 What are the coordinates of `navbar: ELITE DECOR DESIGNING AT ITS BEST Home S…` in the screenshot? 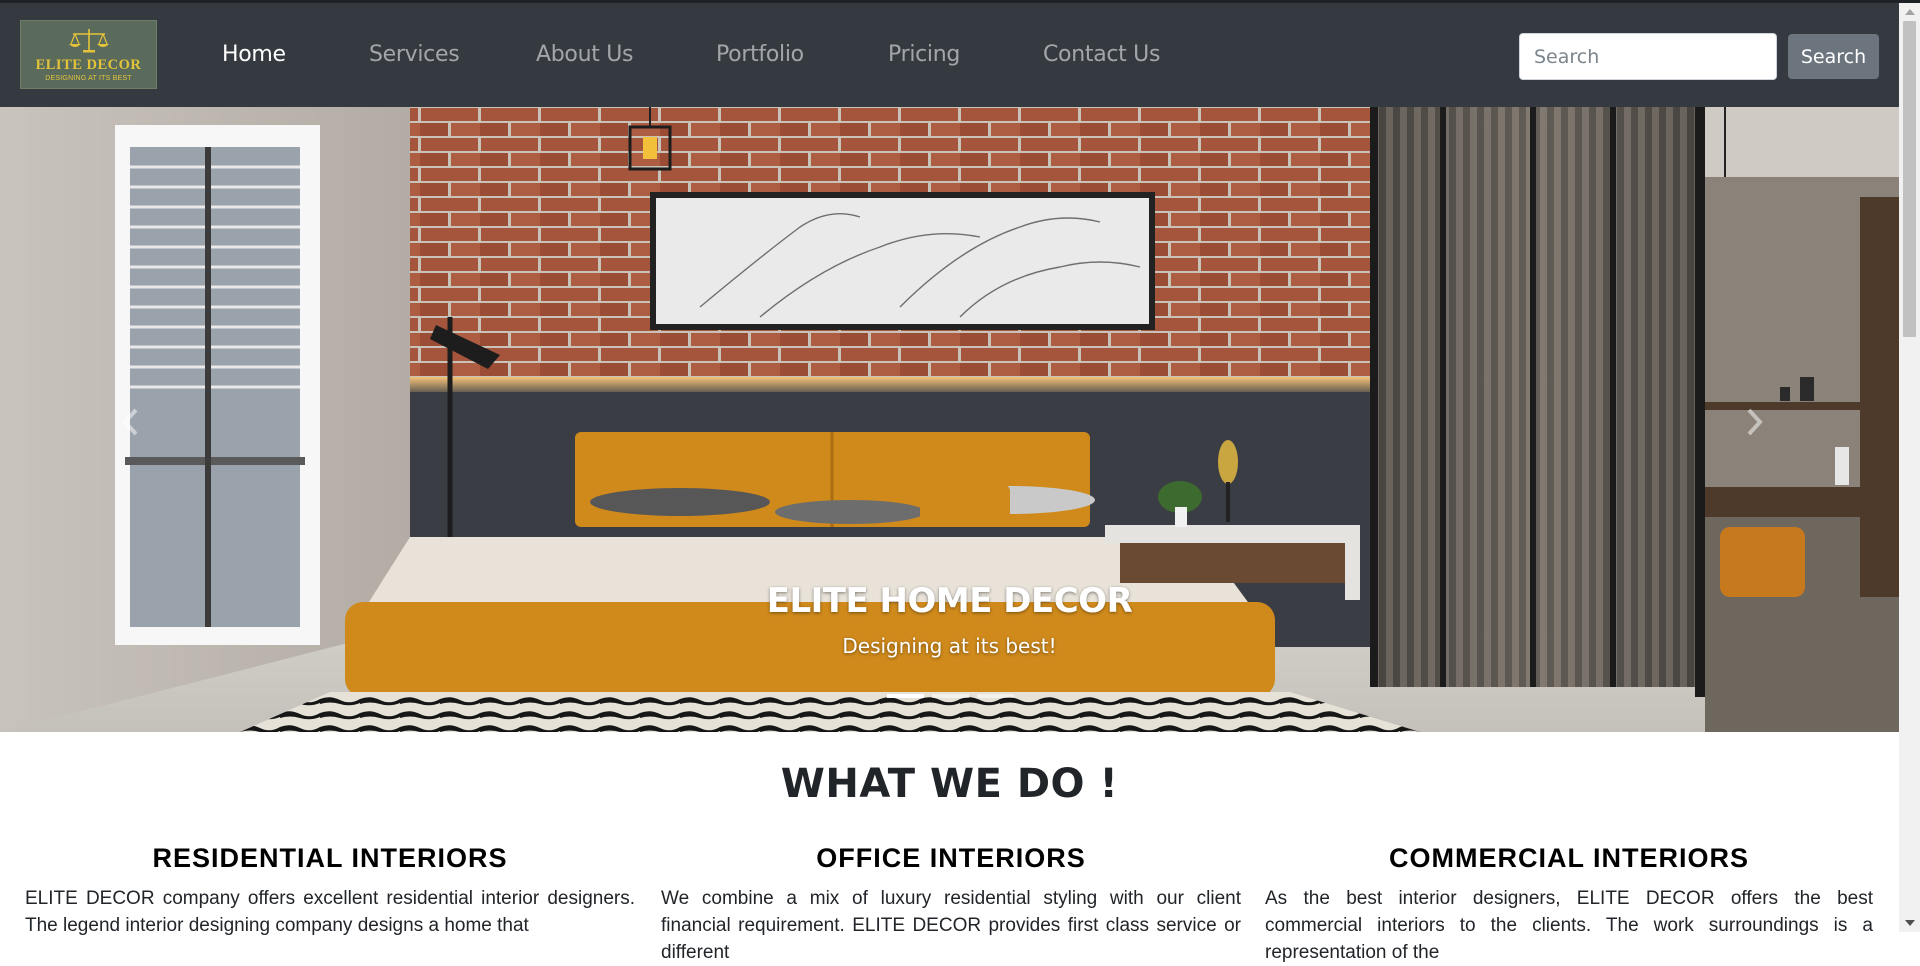 It's located at (949, 55).